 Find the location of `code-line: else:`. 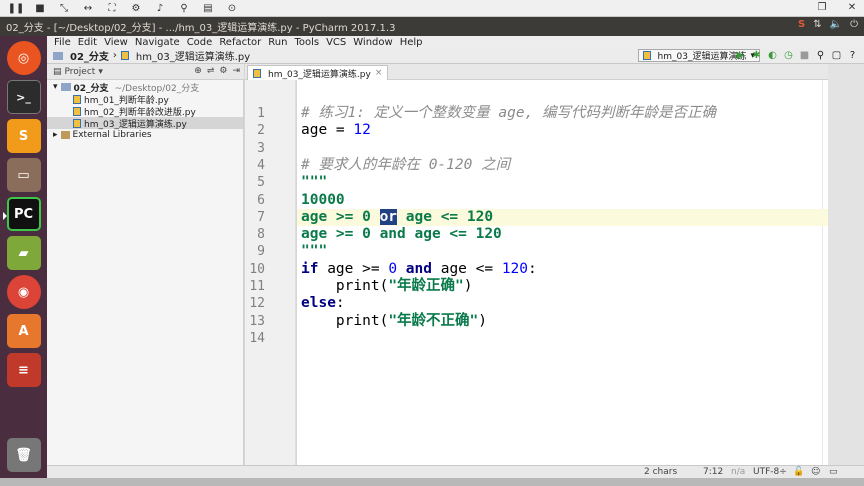

code-line: else: is located at coordinates (562, 303).